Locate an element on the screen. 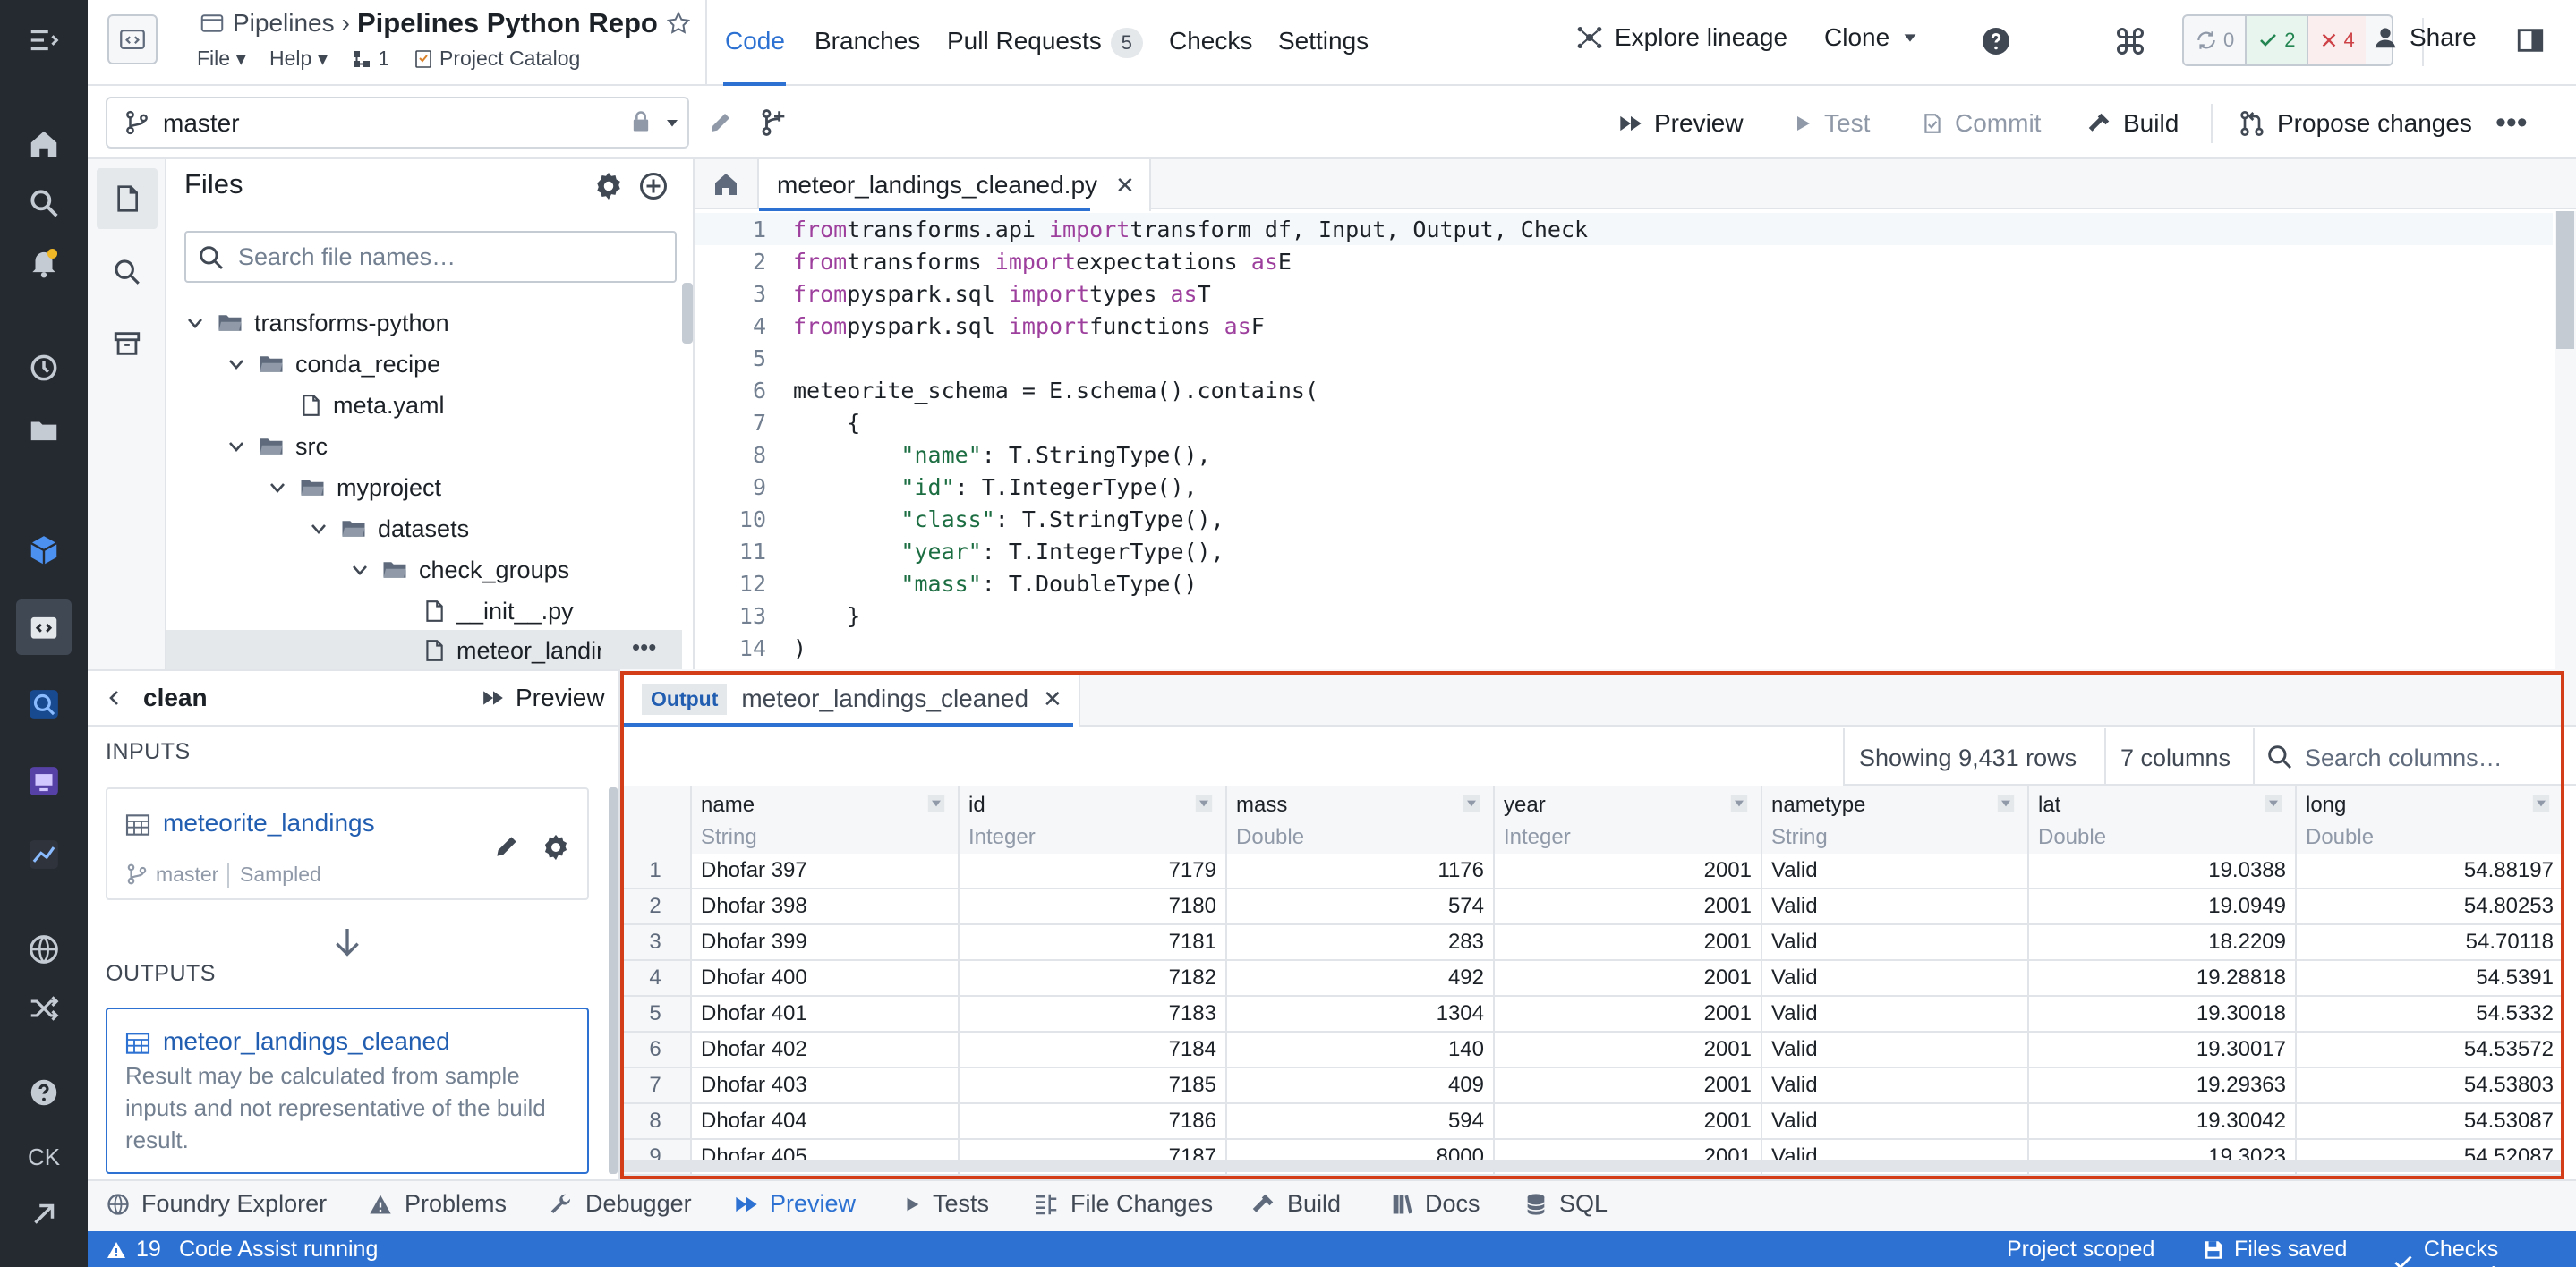 This screenshot has width=2576, height=1267. code-line: 5 is located at coordinates (1616, 358).